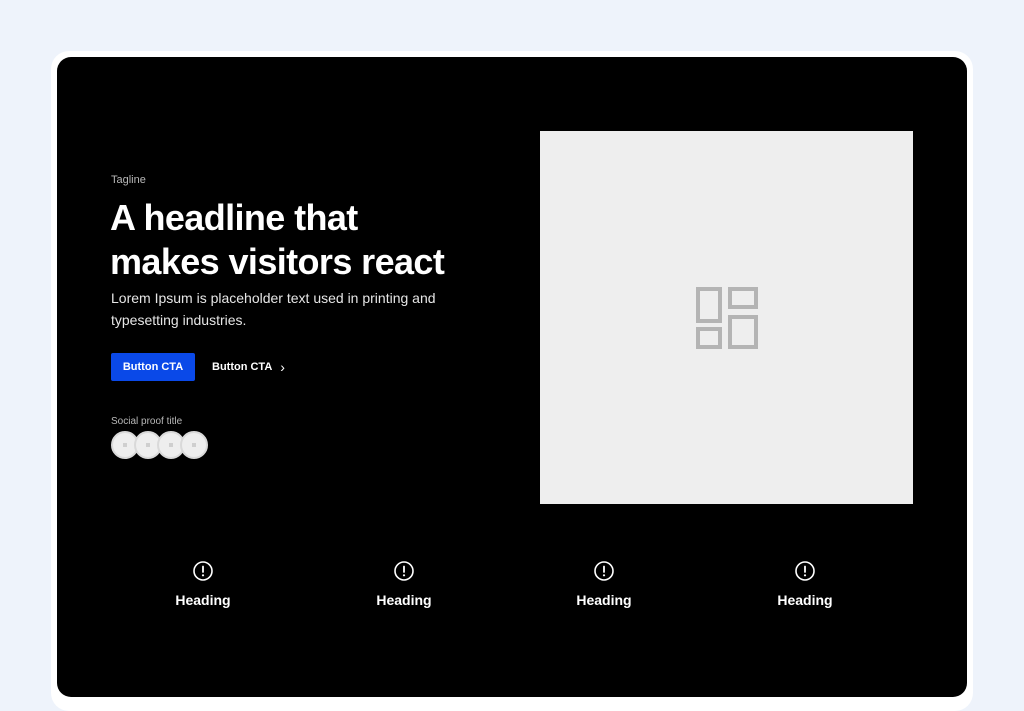 The height and width of the screenshot is (711, 1024). What do you see at coordinates (277, 261) in the screenshot?
I see `headline-line: makes visitors react` at bounding box center [277, 261].